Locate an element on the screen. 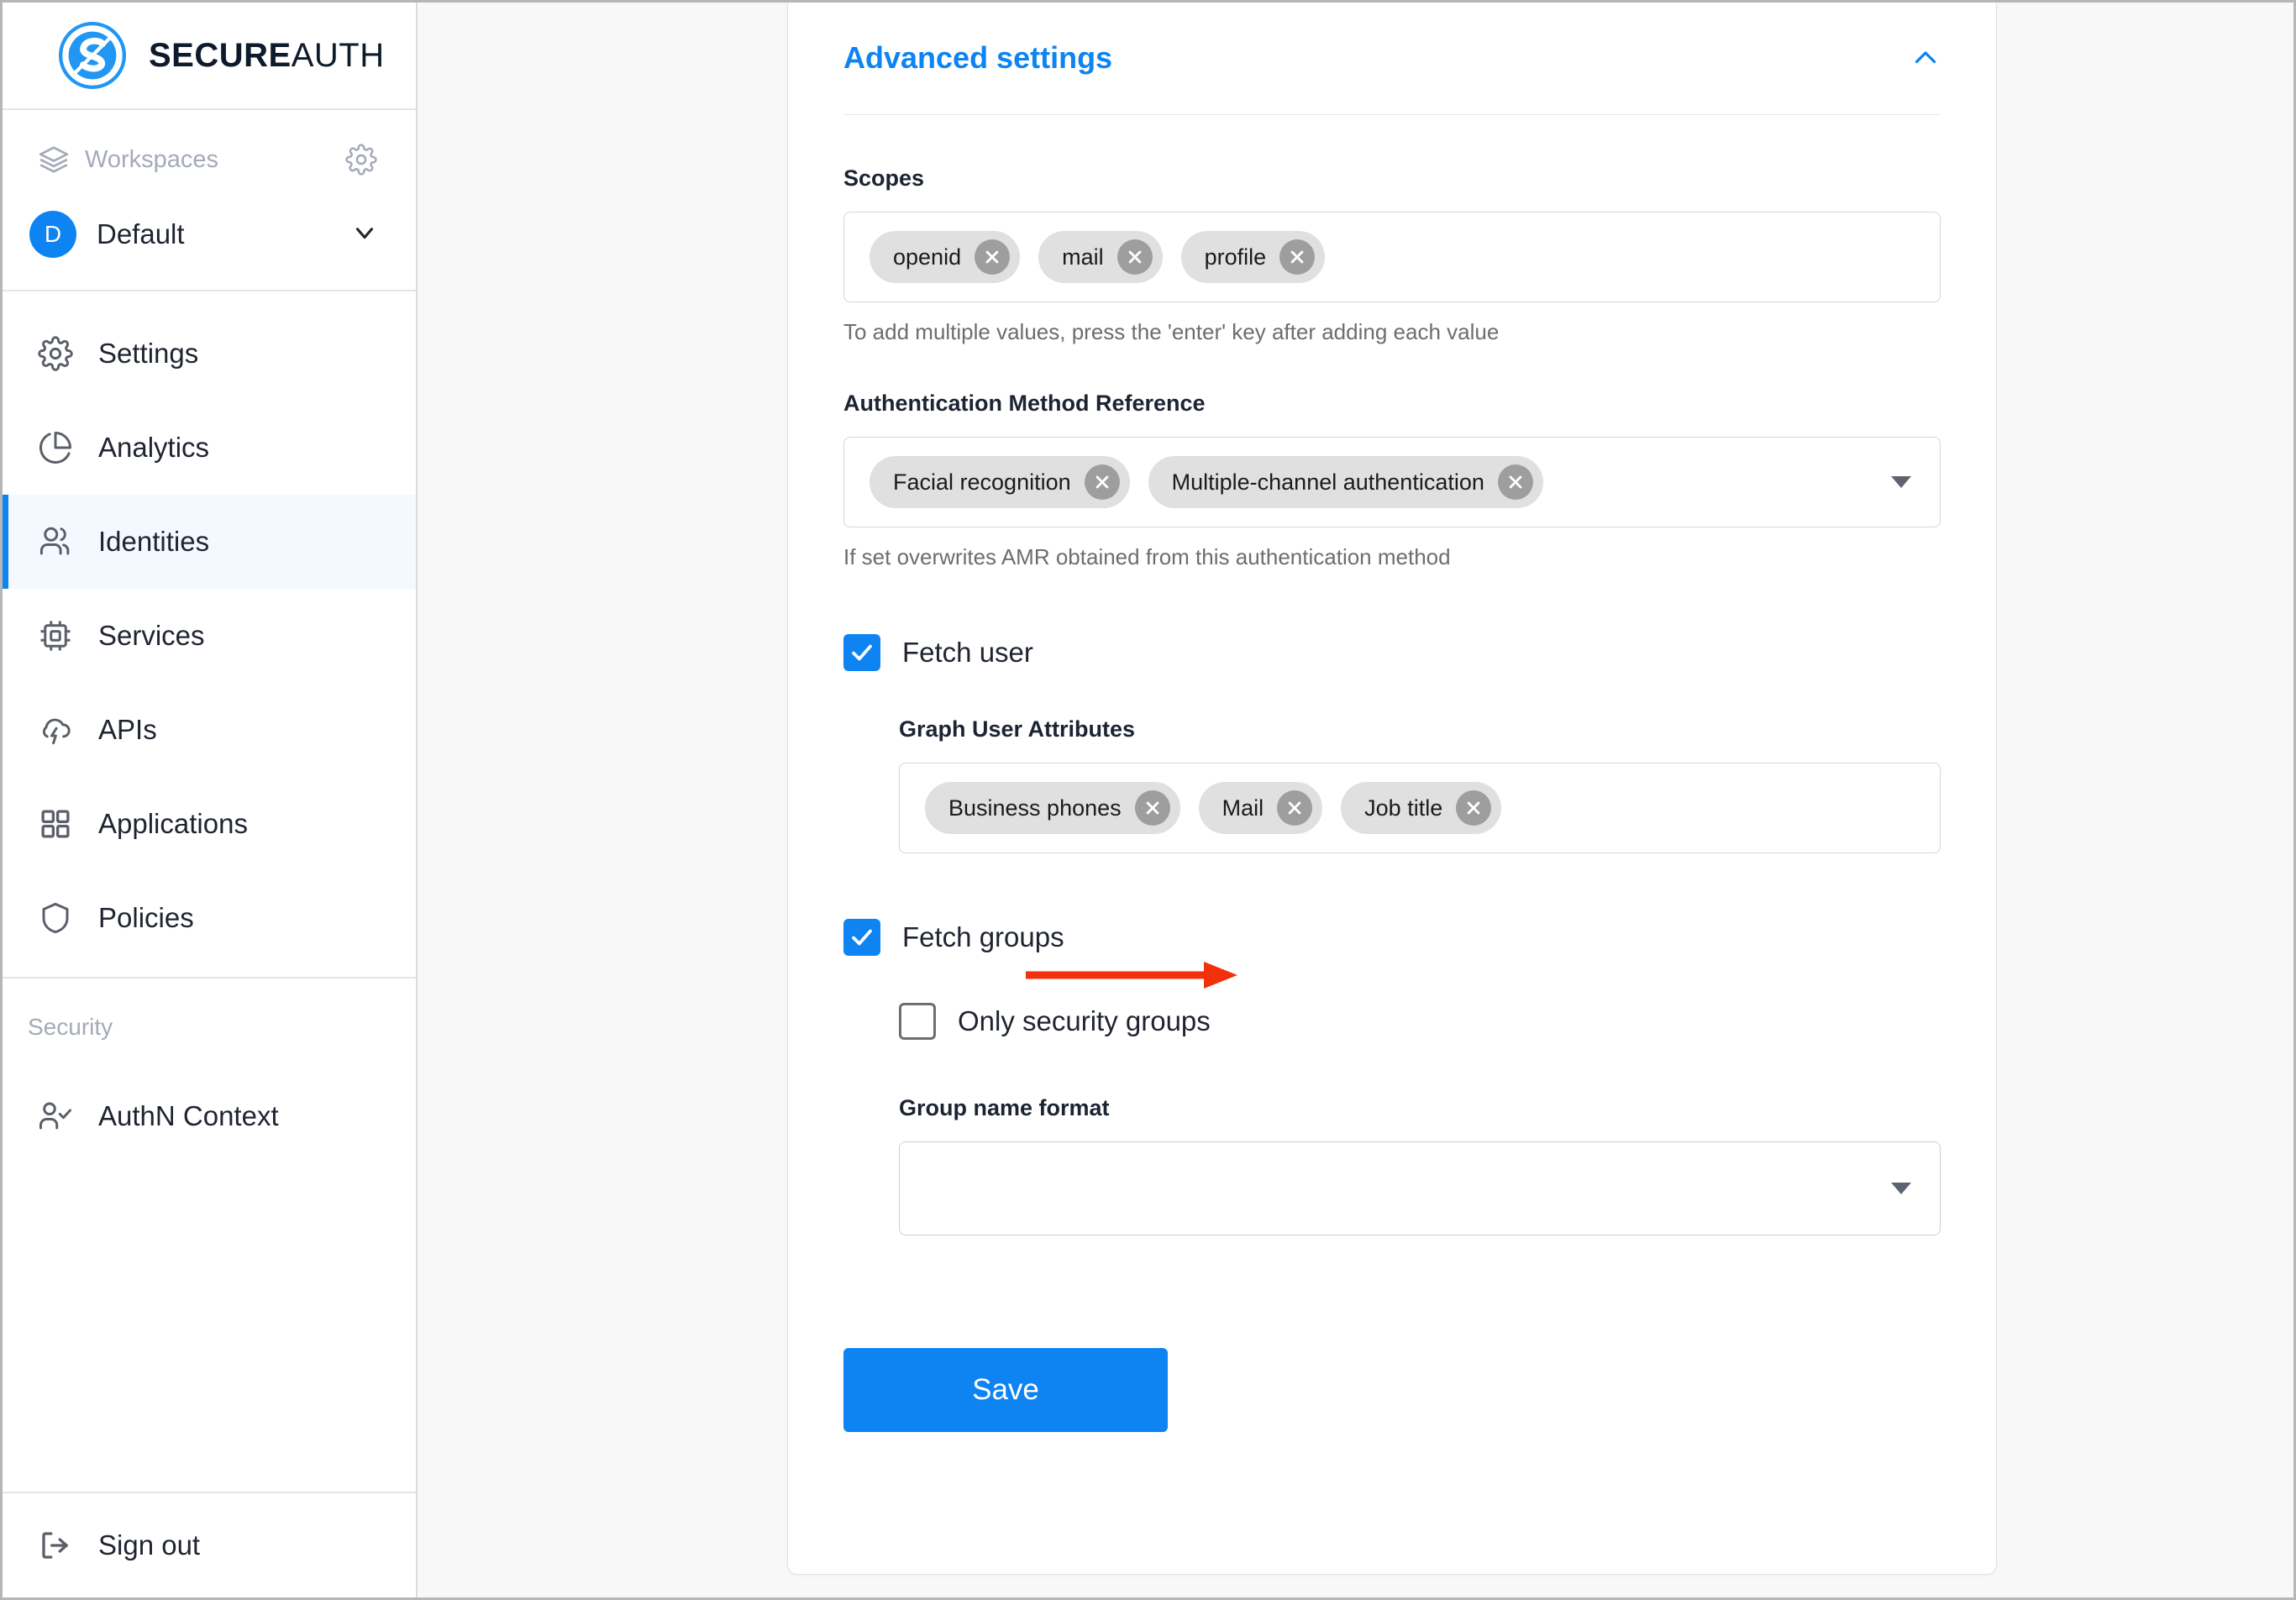 This screenshot has width=2296, height=1600. sign-out-button: Sign out is located at coordinates (209, 1544).